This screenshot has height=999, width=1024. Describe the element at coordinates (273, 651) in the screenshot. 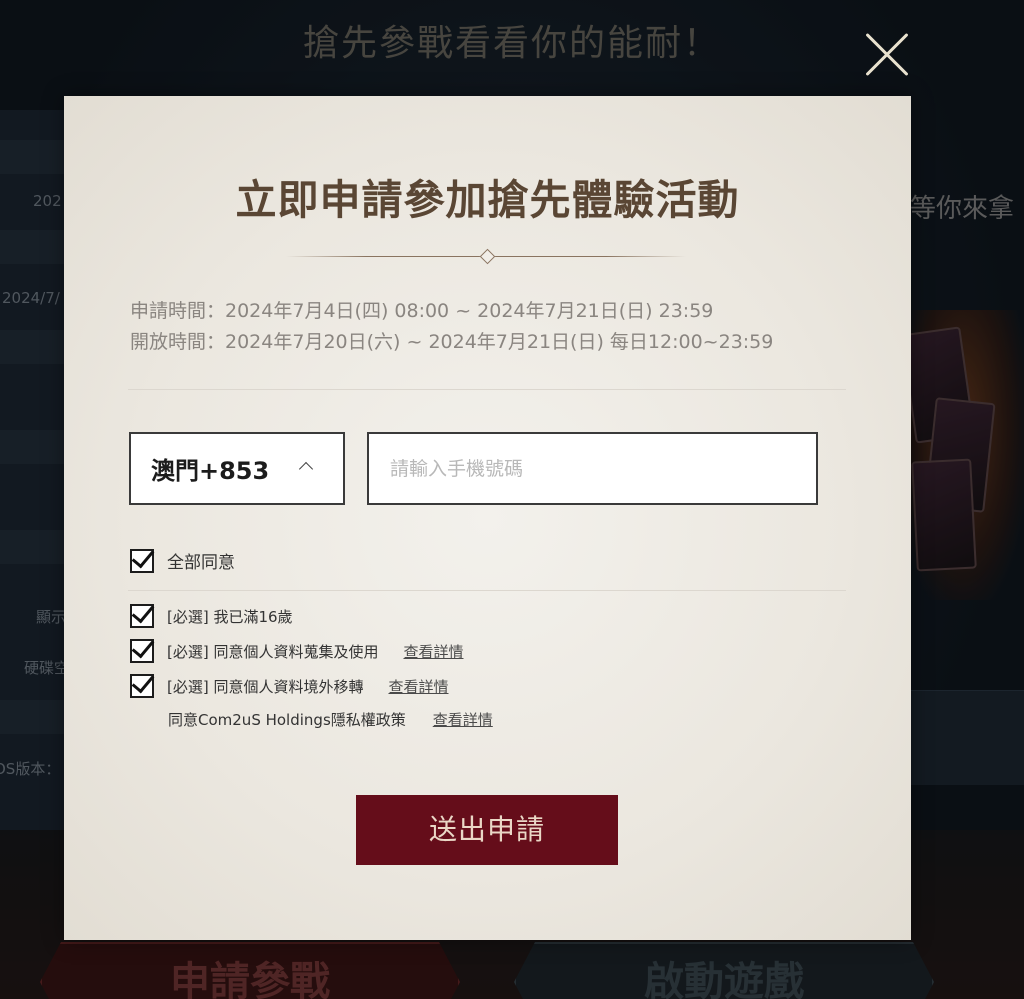

I see `agreement-label: [必選] 同意個人資料蒐集及使用` at that location.